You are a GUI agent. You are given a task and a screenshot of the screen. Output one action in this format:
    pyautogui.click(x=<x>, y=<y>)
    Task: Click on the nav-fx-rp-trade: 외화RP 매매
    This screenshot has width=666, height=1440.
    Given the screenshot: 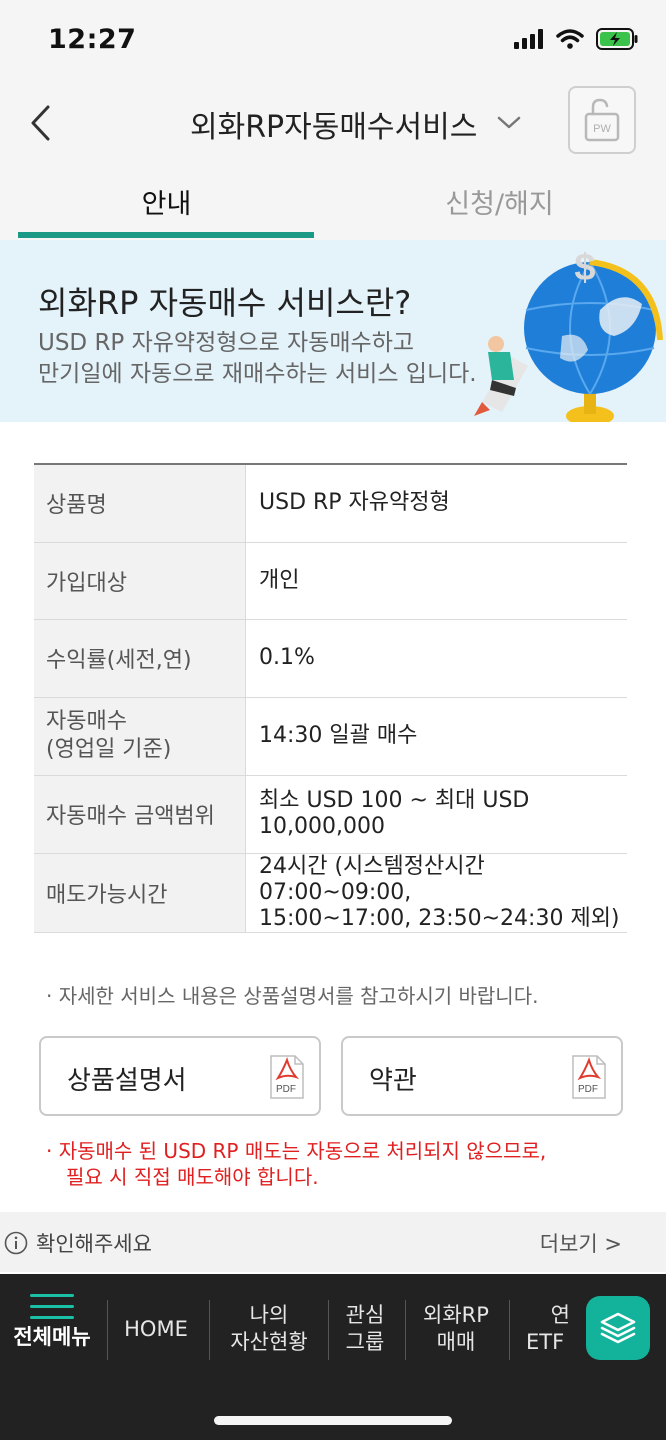 What is the action you would take?
    pyautogui.click(x=456, y=1329)
    